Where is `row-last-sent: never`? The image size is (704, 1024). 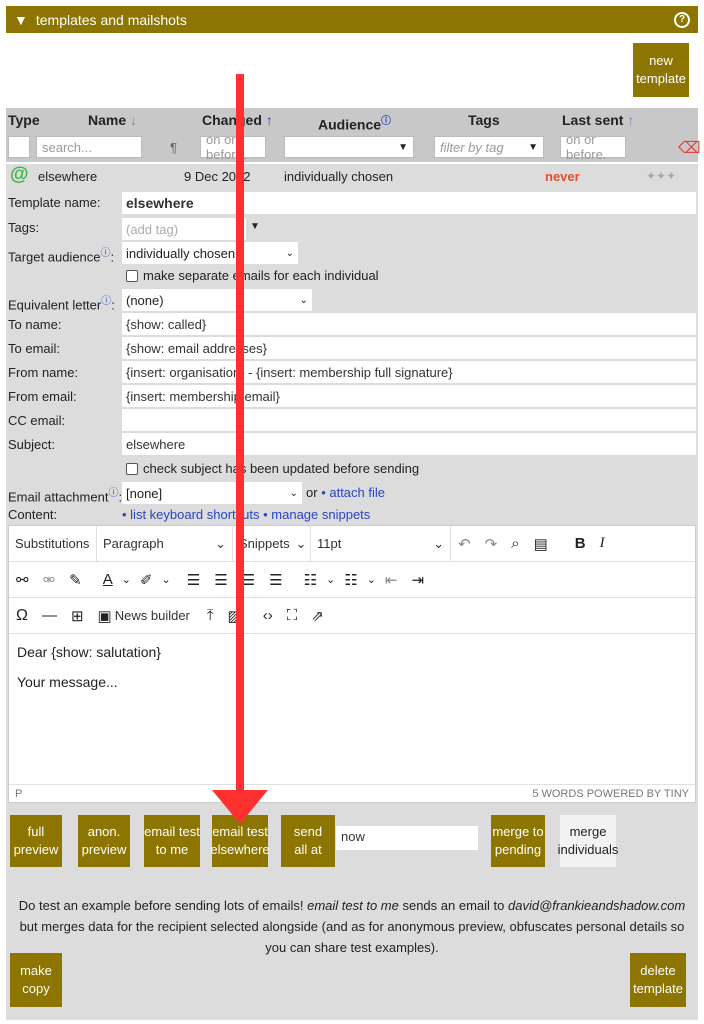
row-last-sent: never is located at coordinates (562, 176).